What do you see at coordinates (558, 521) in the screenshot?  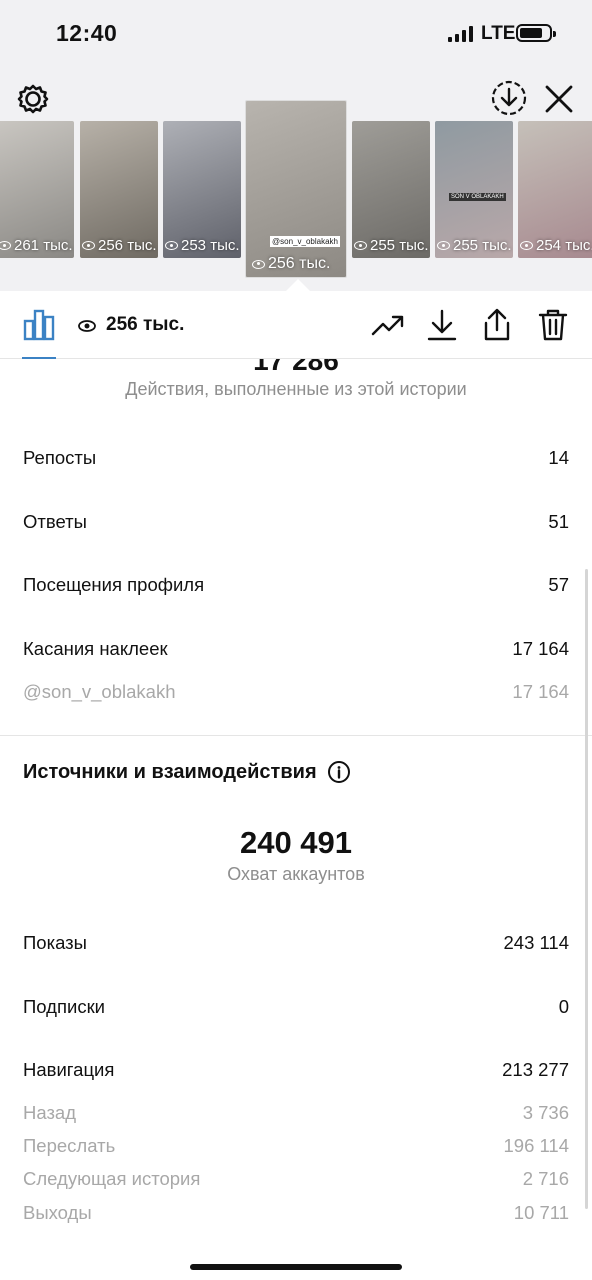 I see `row-value: 51` at bounding box center [558, 521].